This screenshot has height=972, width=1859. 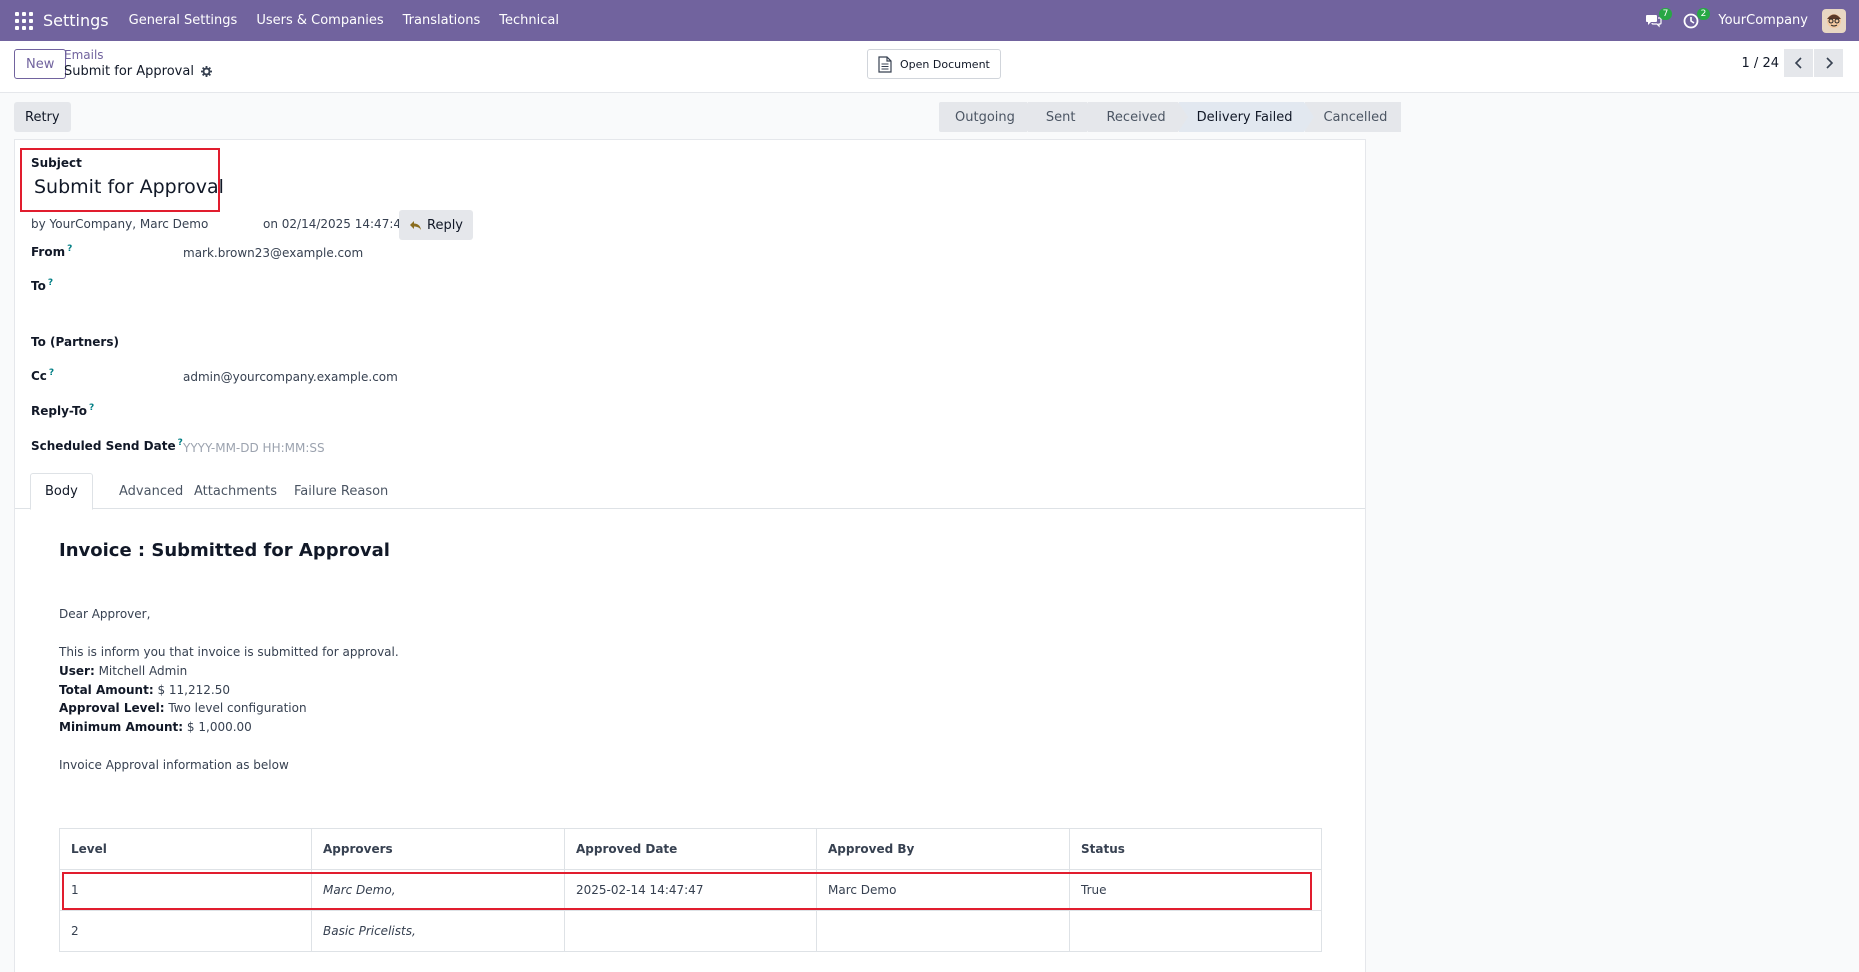 What do you see at coordinates (191, 690) in the screenshot?
I see `total-value: $ 11,212.50` at bounding box center [191, 690].